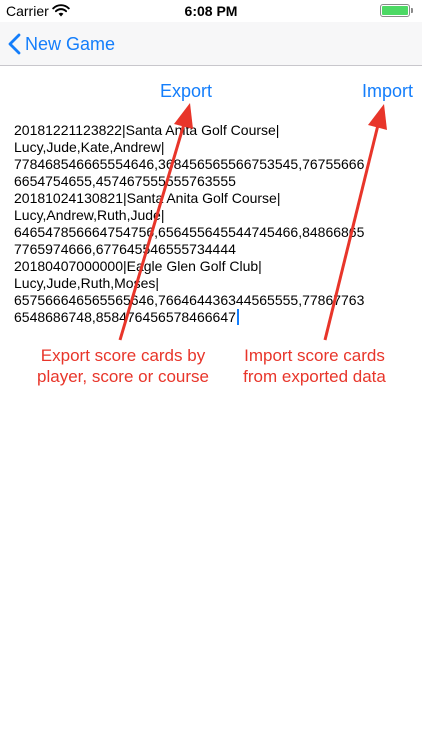  Describe the element at coordinates (237, 317) in the screenshot. I see `text-cursor` at that location.